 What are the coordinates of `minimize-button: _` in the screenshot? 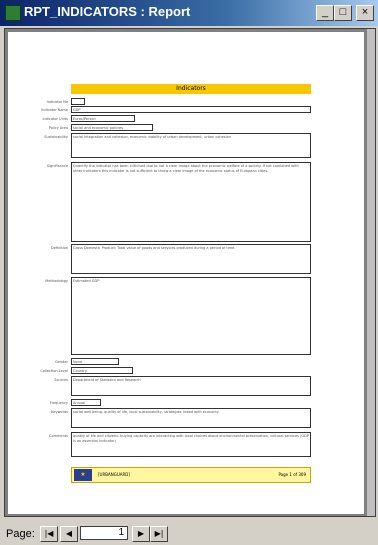 It's located at (325, 13).